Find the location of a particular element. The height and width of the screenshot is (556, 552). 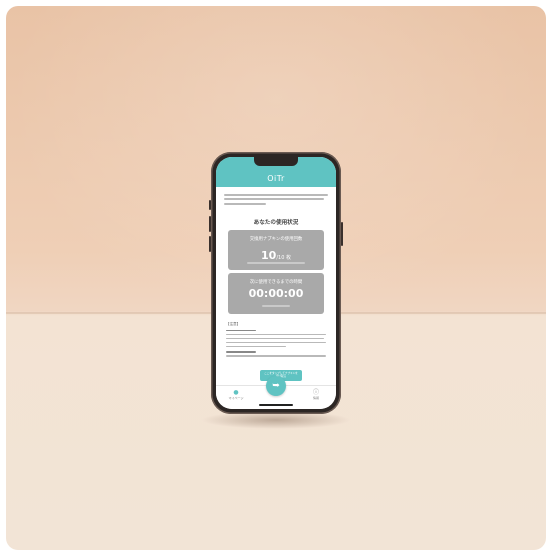

phone-notch is located at coordinates (276, 161).